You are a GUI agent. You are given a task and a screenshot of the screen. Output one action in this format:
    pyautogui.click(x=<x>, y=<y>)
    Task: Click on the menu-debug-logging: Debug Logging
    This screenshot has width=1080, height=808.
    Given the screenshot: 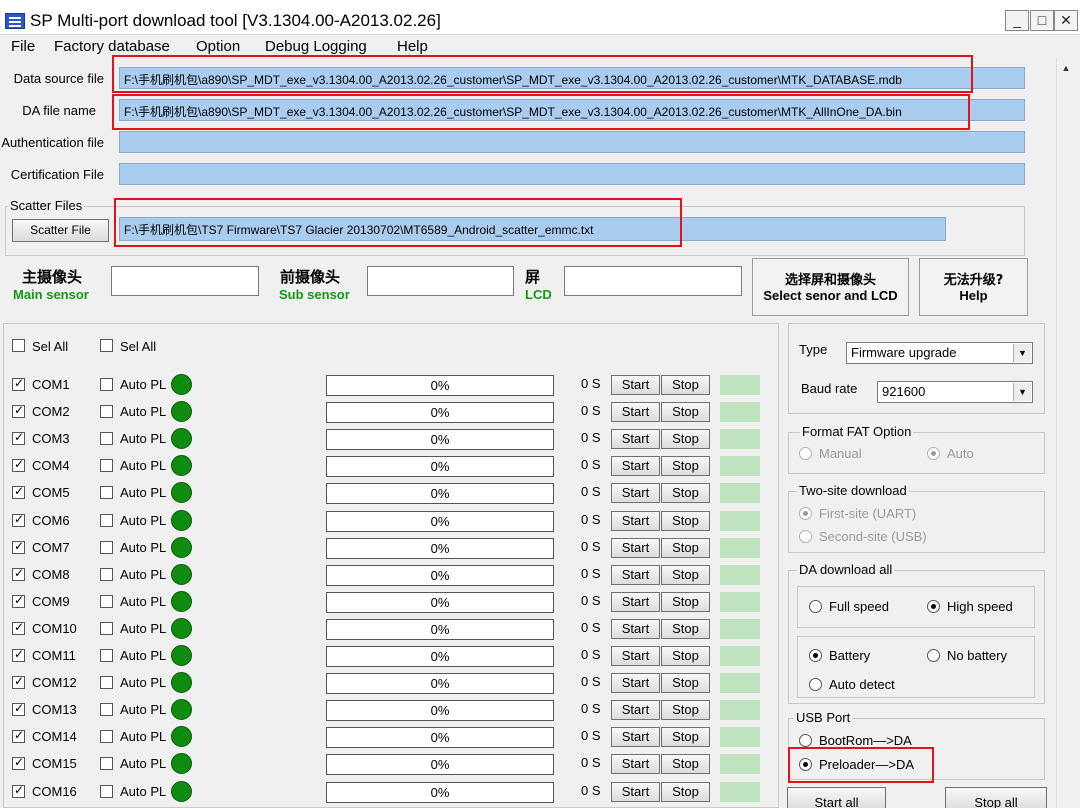 What is the action you would take?
    pyautogui.click(x=316, y=46)
    